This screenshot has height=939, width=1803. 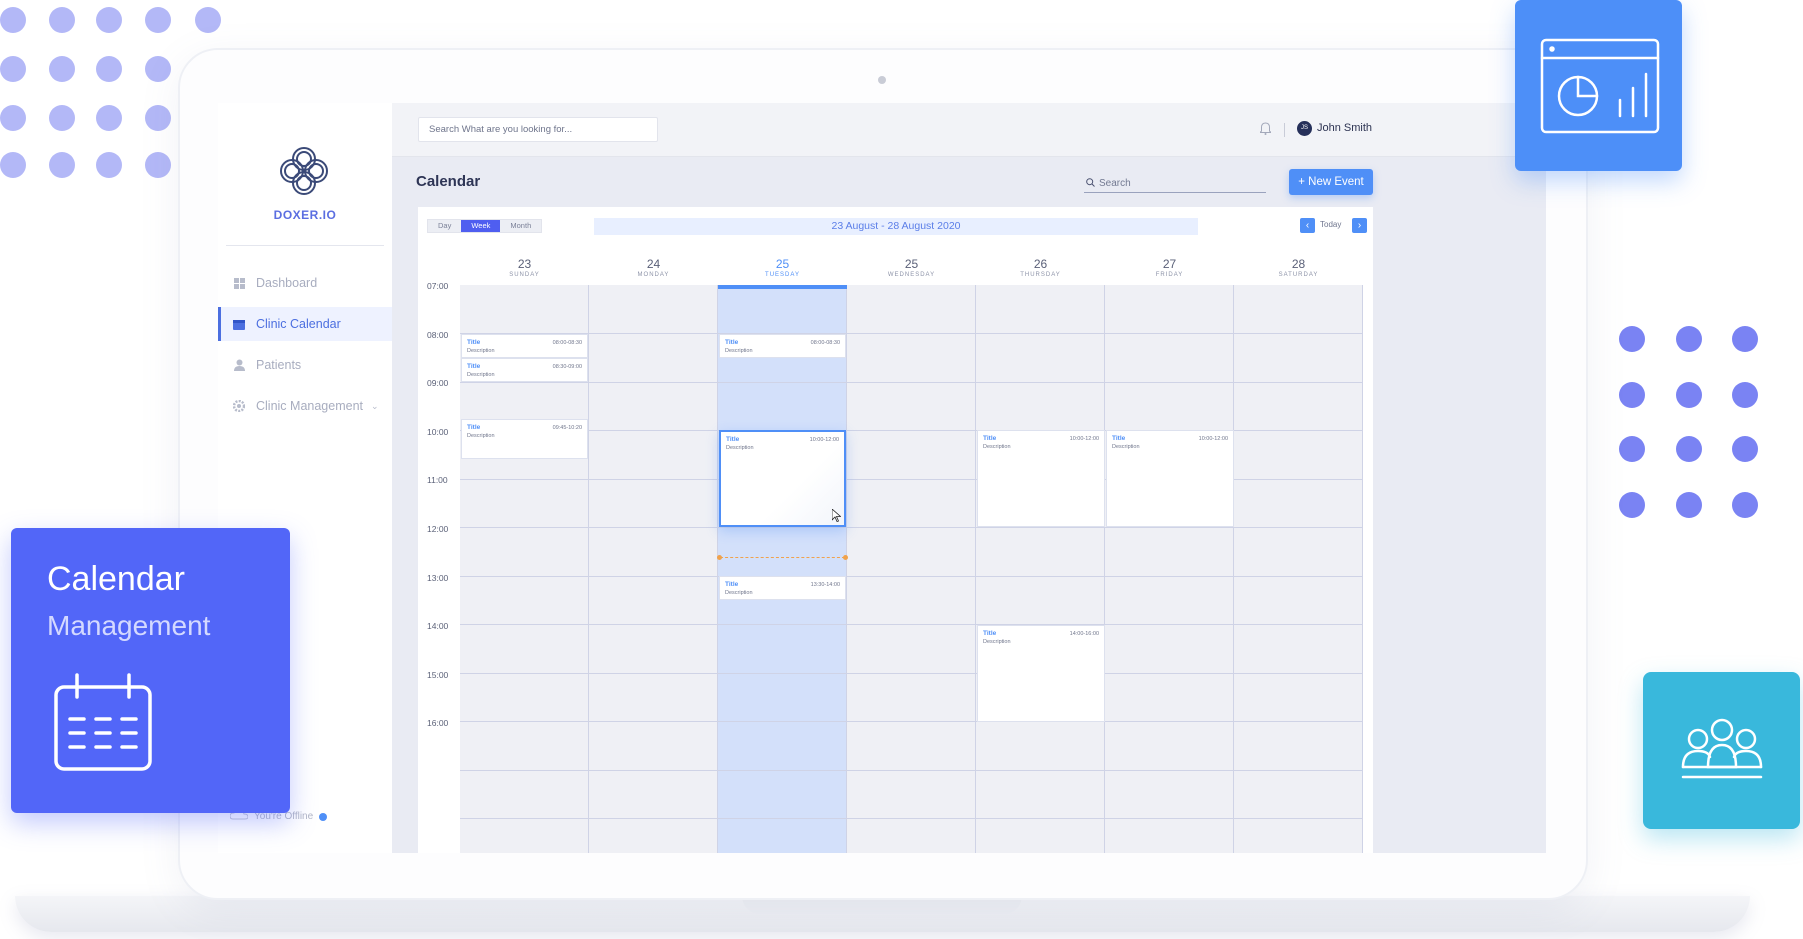 I want to click on time-label: 09:00, so click(x=438, y=383).